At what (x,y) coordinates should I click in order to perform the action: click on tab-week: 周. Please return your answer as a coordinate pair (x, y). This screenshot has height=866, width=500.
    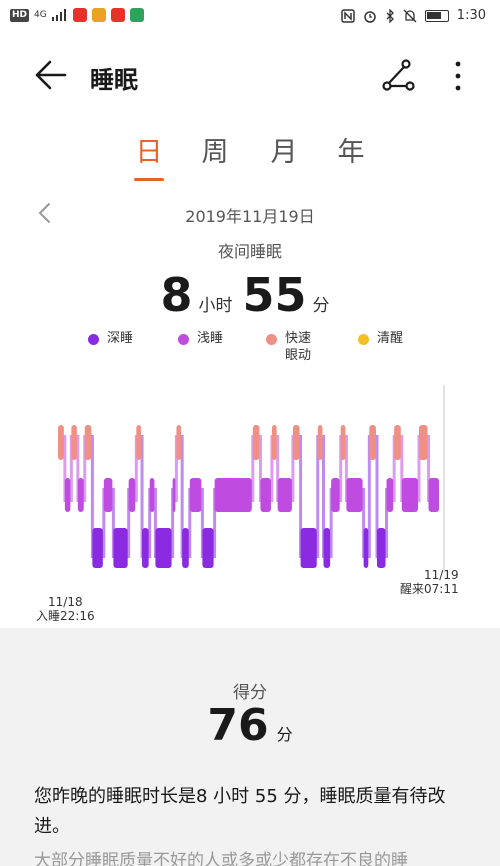
    Looking at the image, I should click on (215, 149).